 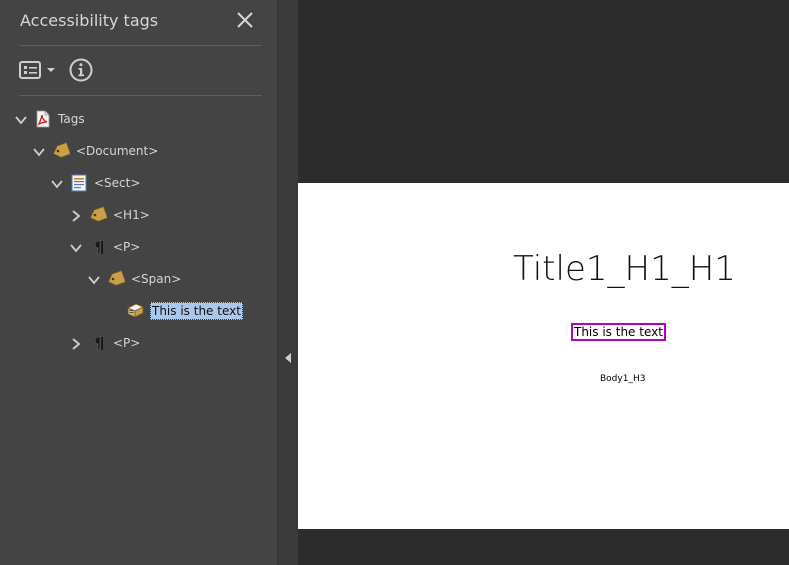 I want to click on pdf-file-icon, so click(x=43, y=119).